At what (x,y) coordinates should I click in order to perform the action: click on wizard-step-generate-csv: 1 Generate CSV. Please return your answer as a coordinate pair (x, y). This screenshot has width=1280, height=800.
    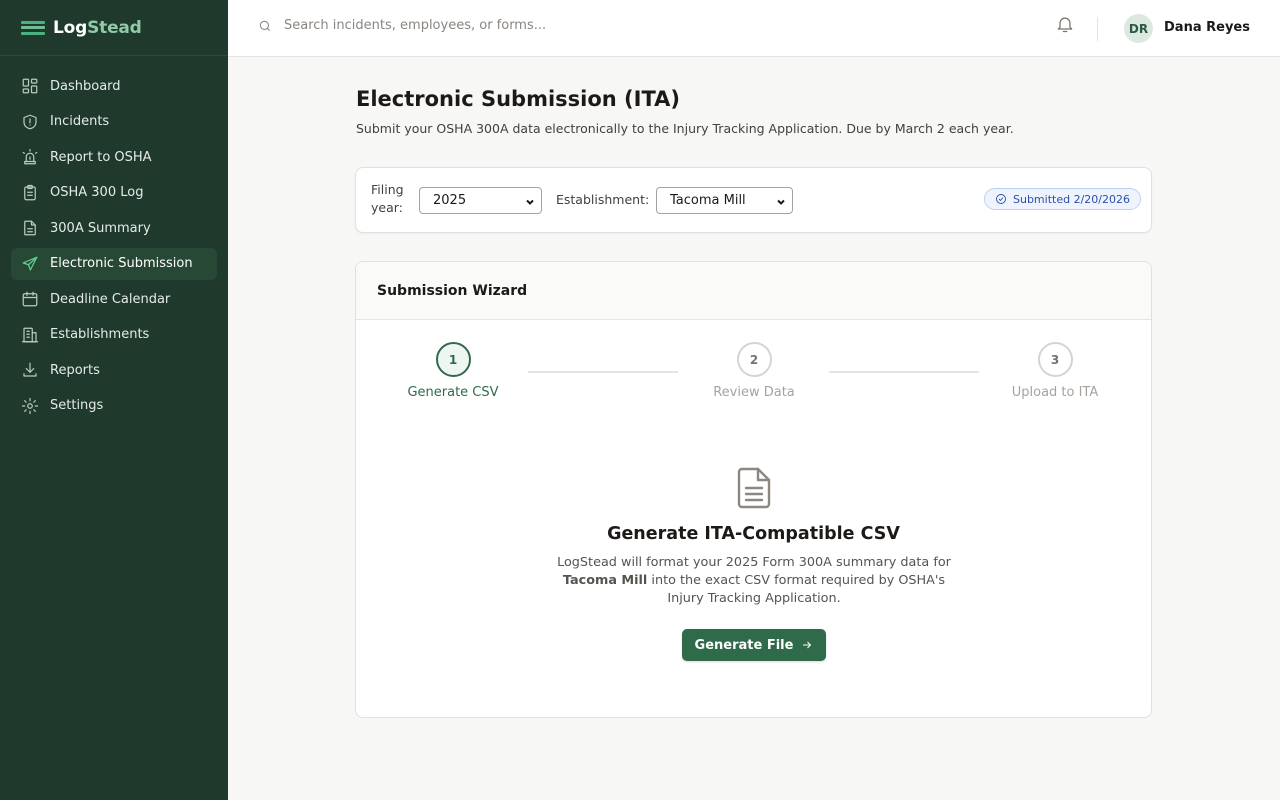
    Looking at the image, I should click on (453, 371).